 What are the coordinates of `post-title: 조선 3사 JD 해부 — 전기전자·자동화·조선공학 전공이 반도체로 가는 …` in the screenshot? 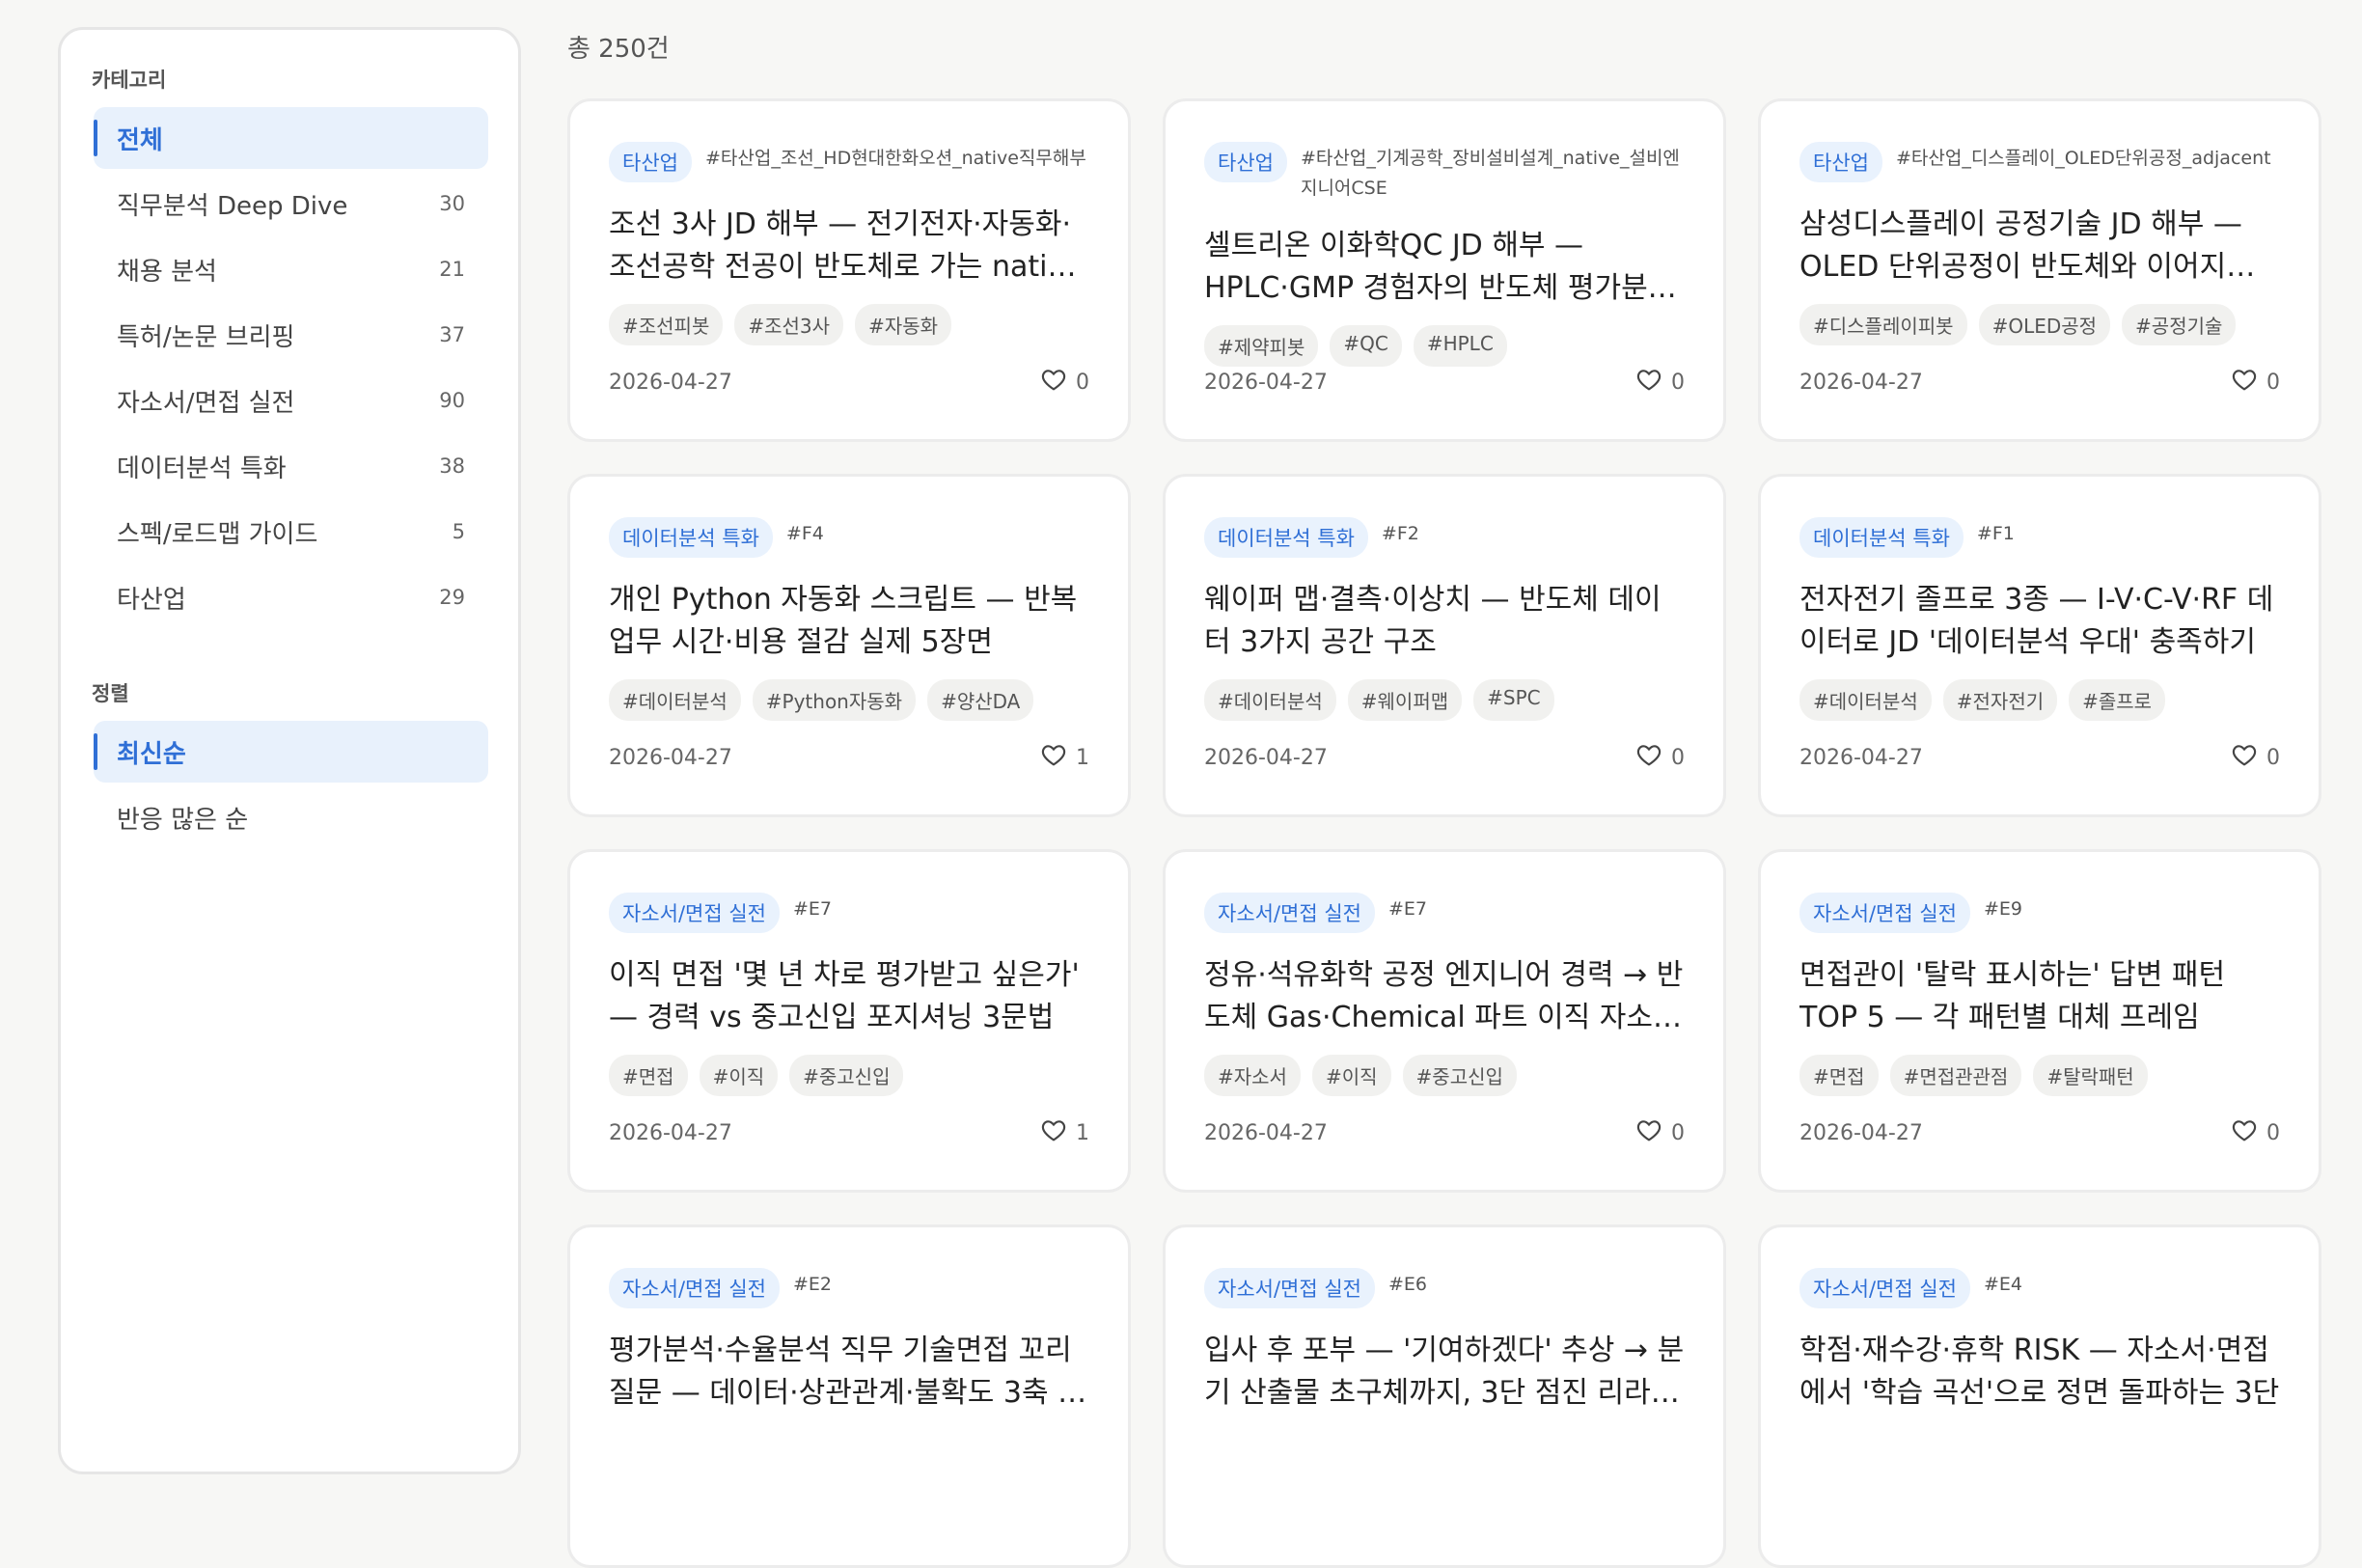 It's located at (849, 246).